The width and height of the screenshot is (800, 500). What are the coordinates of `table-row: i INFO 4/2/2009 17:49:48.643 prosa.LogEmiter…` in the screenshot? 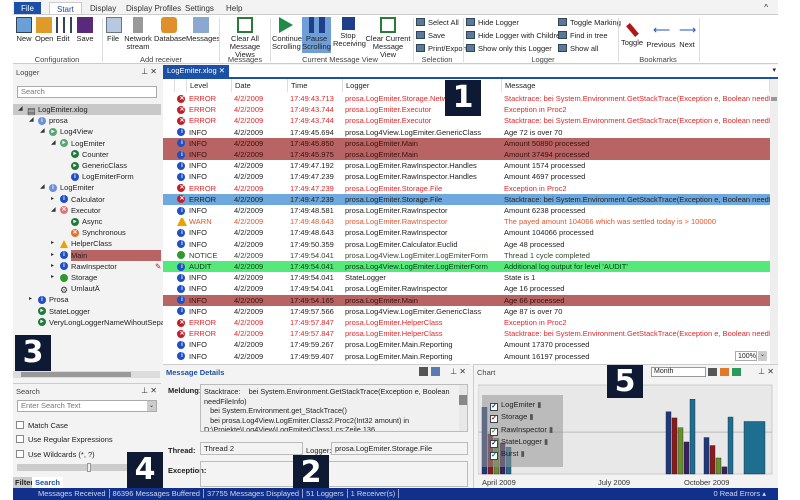 It's located at (466, 232).